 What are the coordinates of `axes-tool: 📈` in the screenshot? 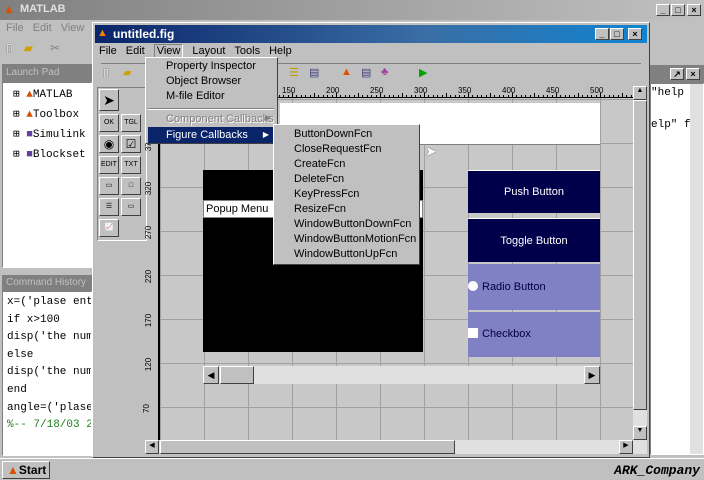 It's located at (109, 228).